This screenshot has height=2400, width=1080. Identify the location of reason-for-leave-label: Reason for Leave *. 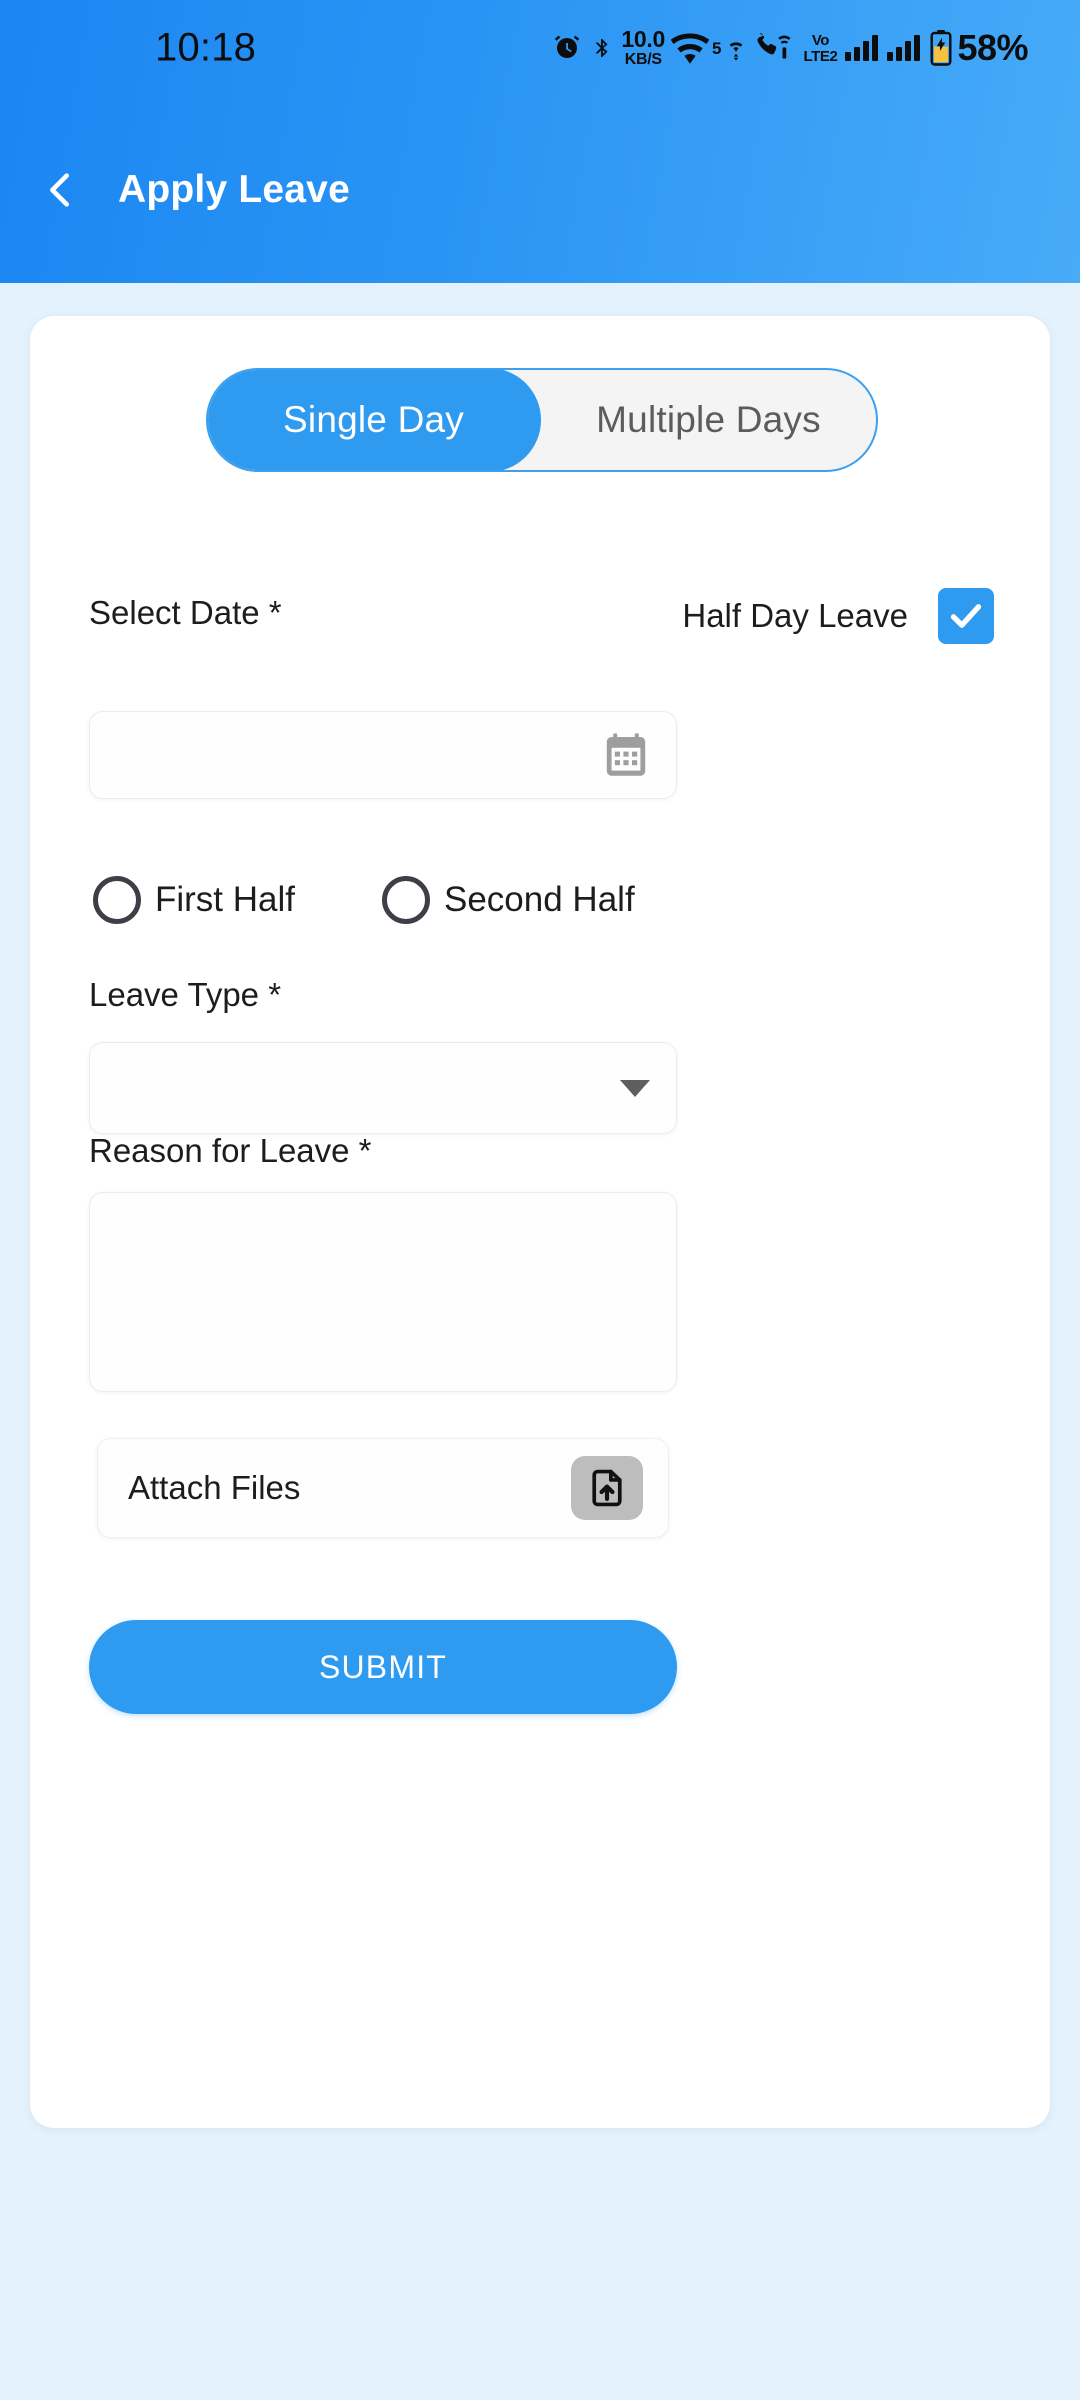
(230, 1150).